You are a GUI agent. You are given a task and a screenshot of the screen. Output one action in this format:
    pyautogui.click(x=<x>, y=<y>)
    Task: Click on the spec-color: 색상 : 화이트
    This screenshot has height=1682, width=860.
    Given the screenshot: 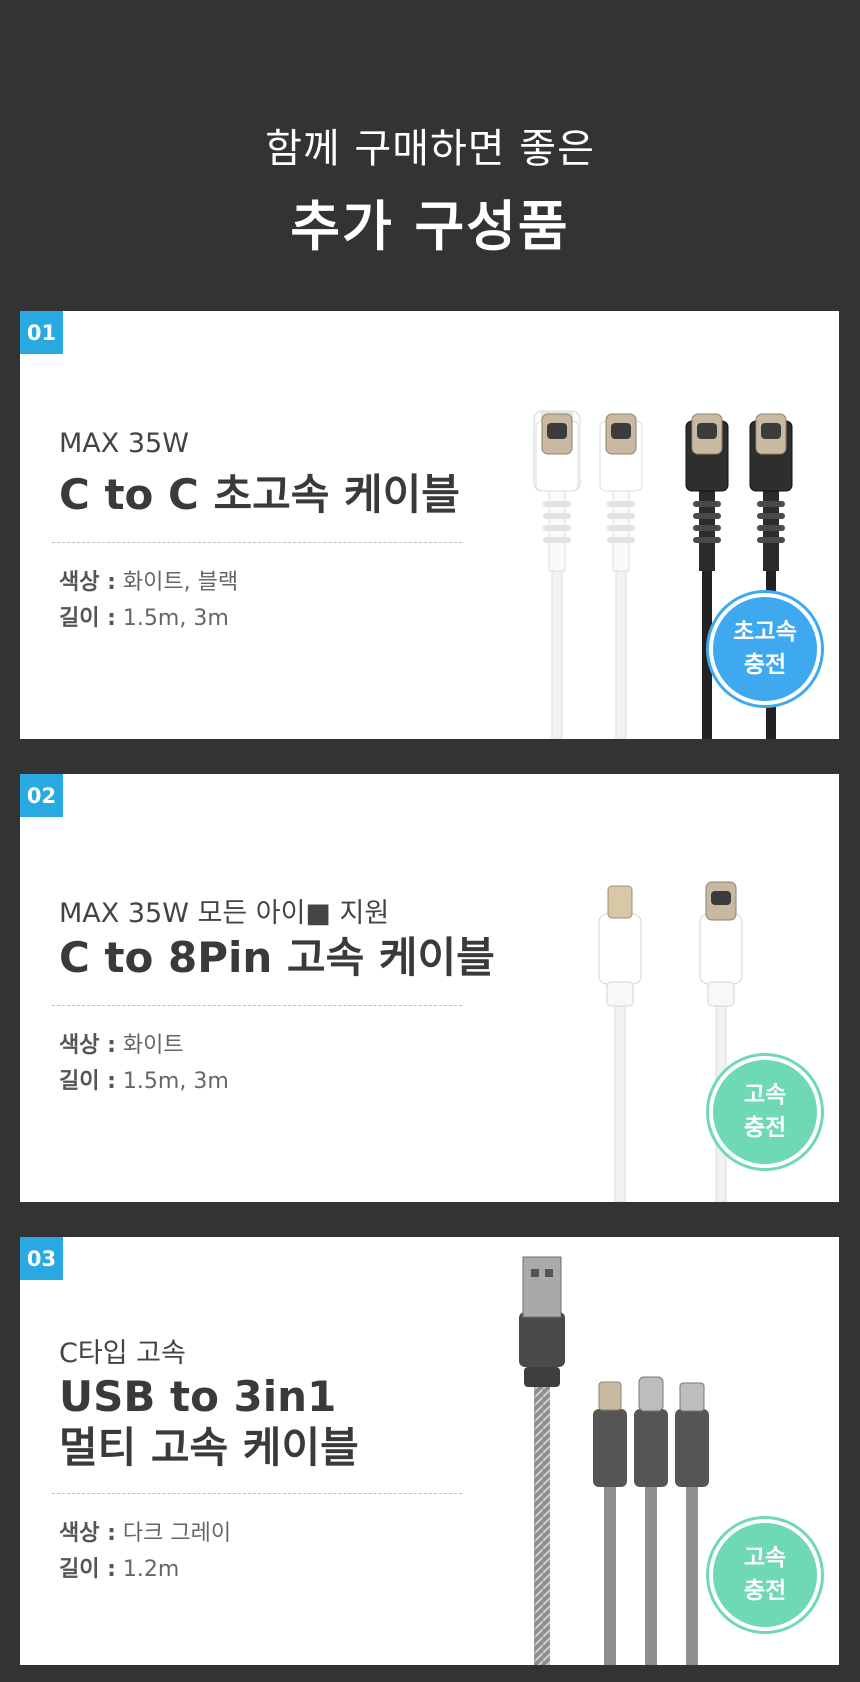 What is the action you would take?
    pyautogui.click(x=121, y=1043)
    